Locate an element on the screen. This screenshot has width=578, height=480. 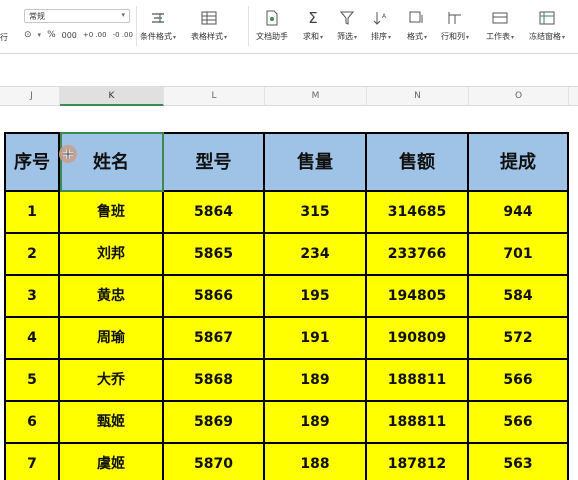
cell-index: 1 is located at coordinates (32, 213).